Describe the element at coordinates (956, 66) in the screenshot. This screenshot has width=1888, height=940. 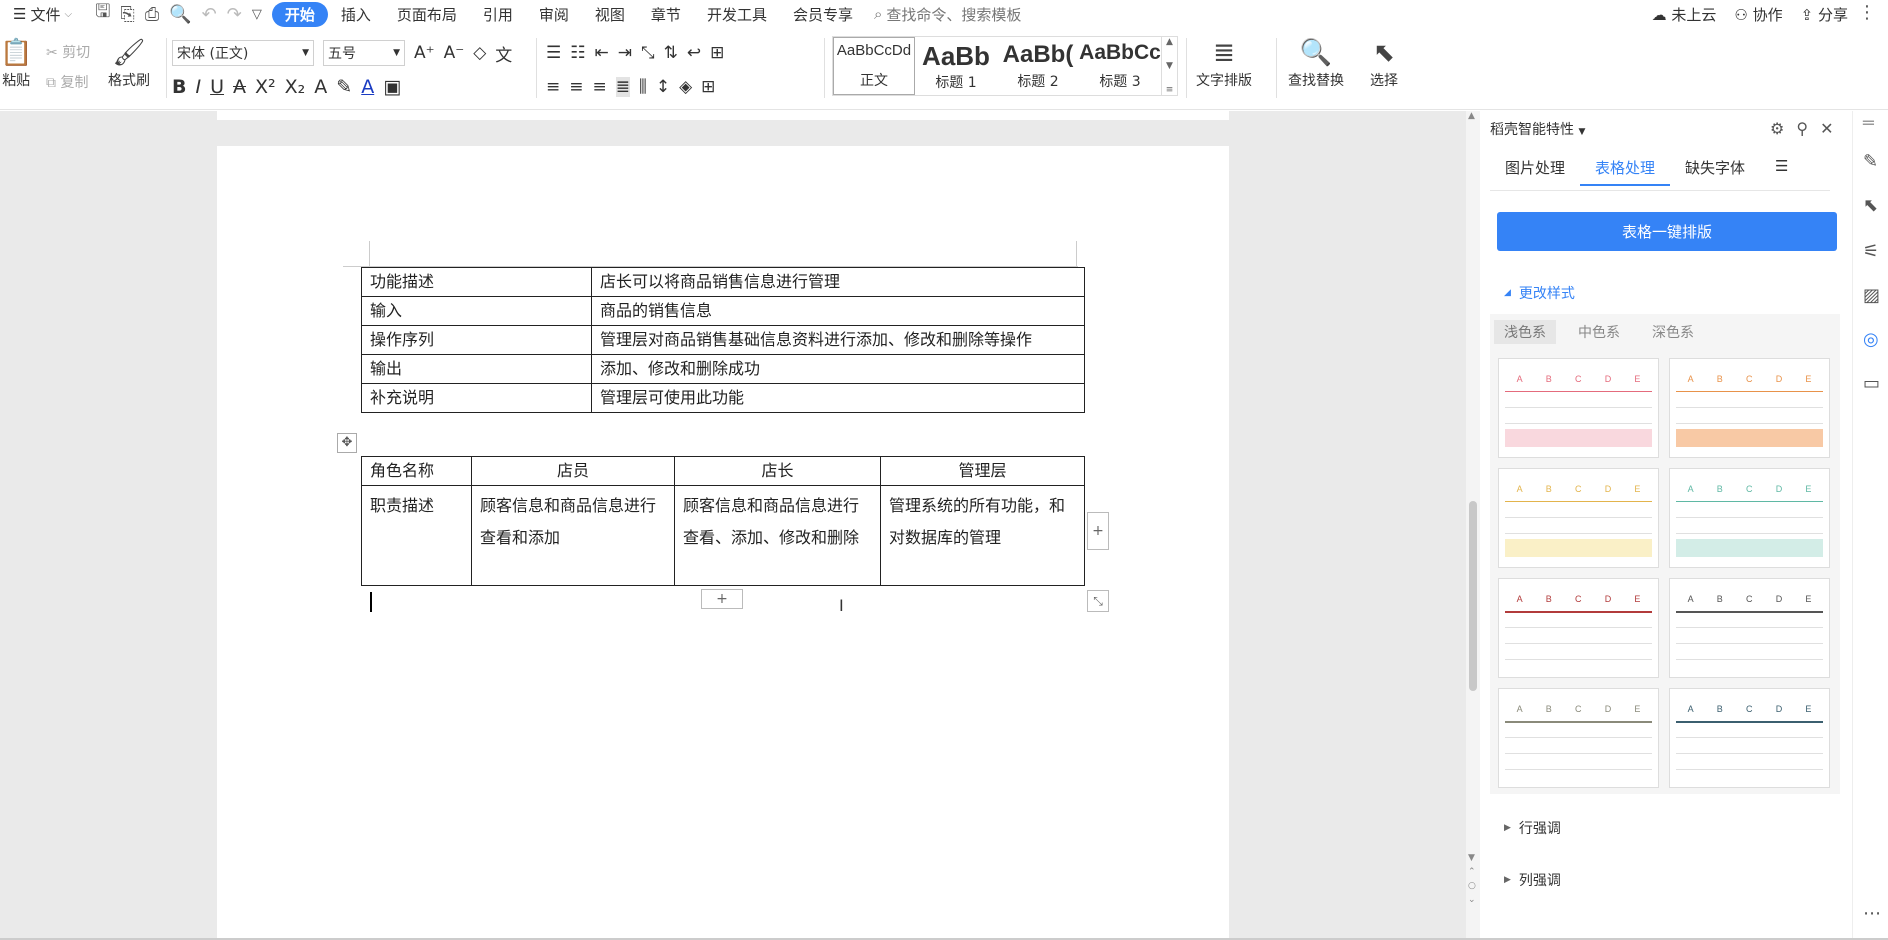
I see `style-heading-1: AaBb 标题 1` at that location.